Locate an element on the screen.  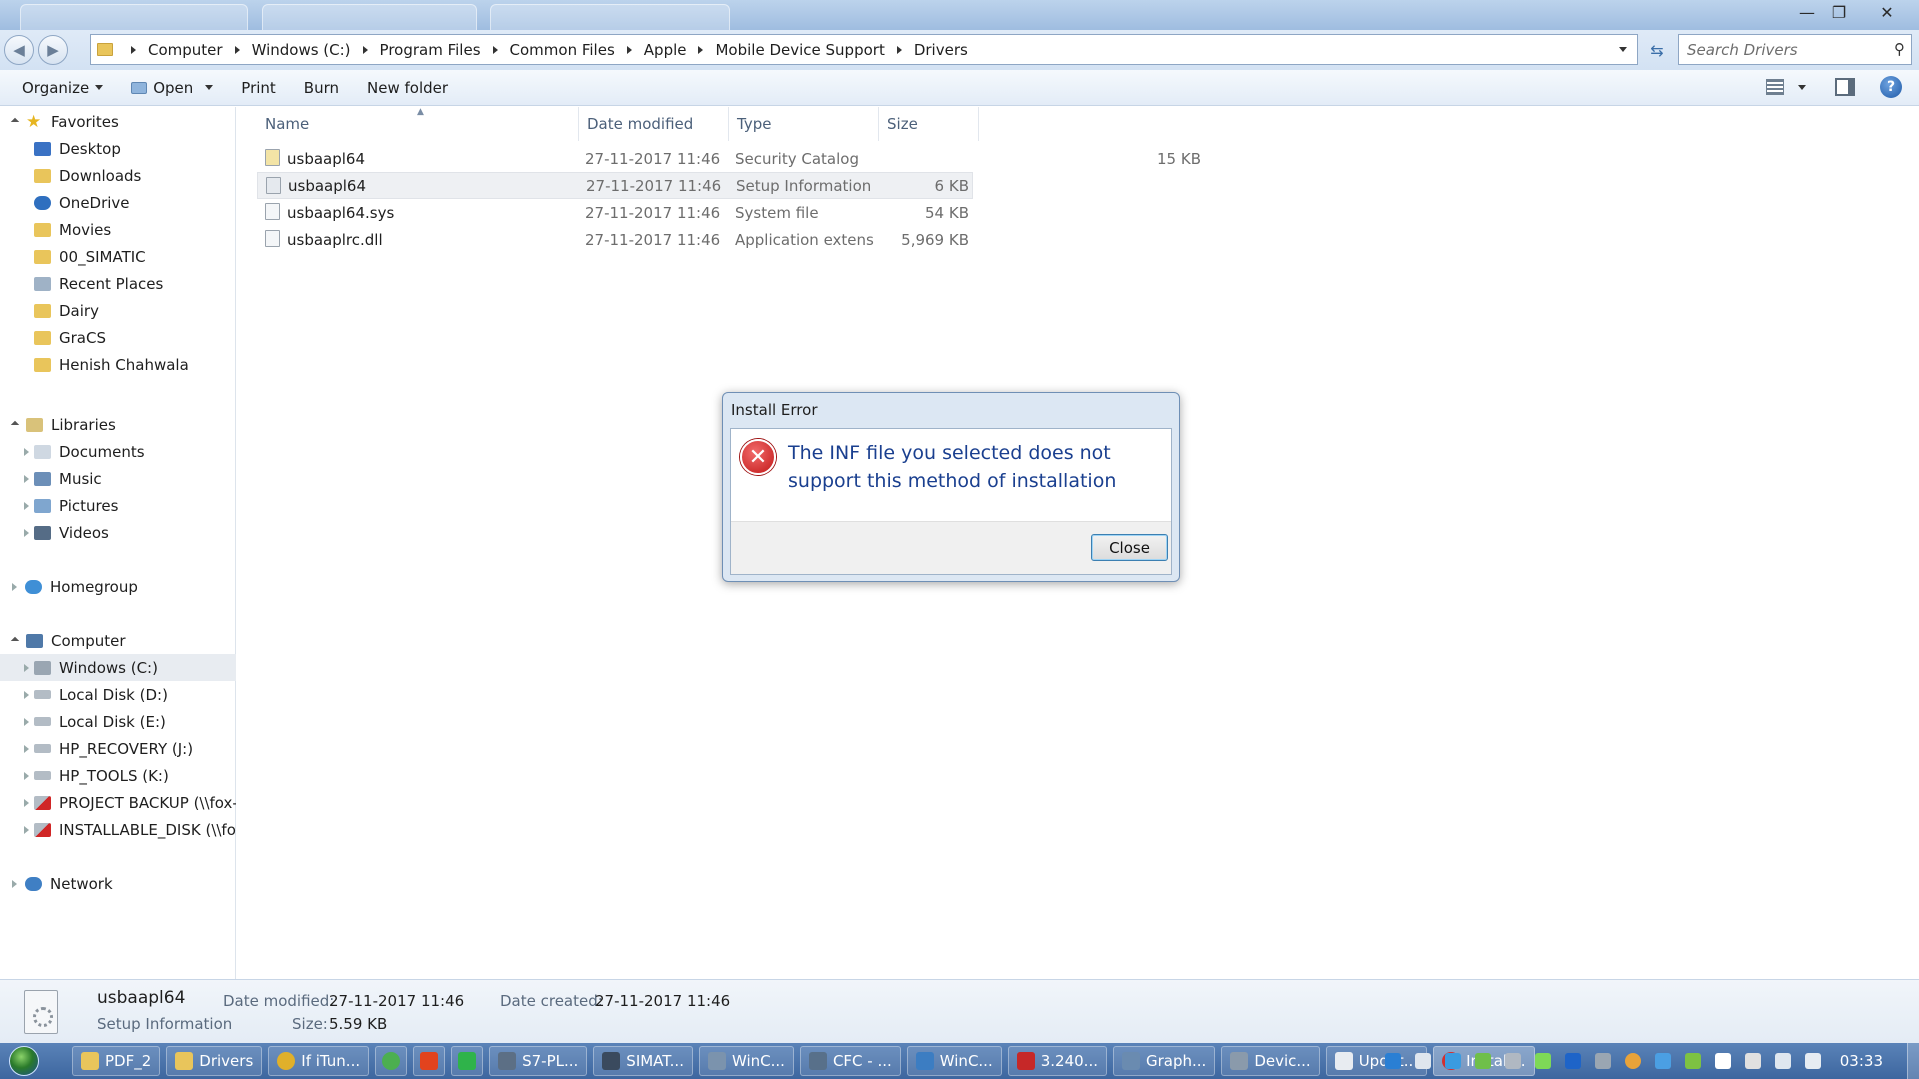
sidebar-libraries: Libraries is located at coordinates (118, 424).